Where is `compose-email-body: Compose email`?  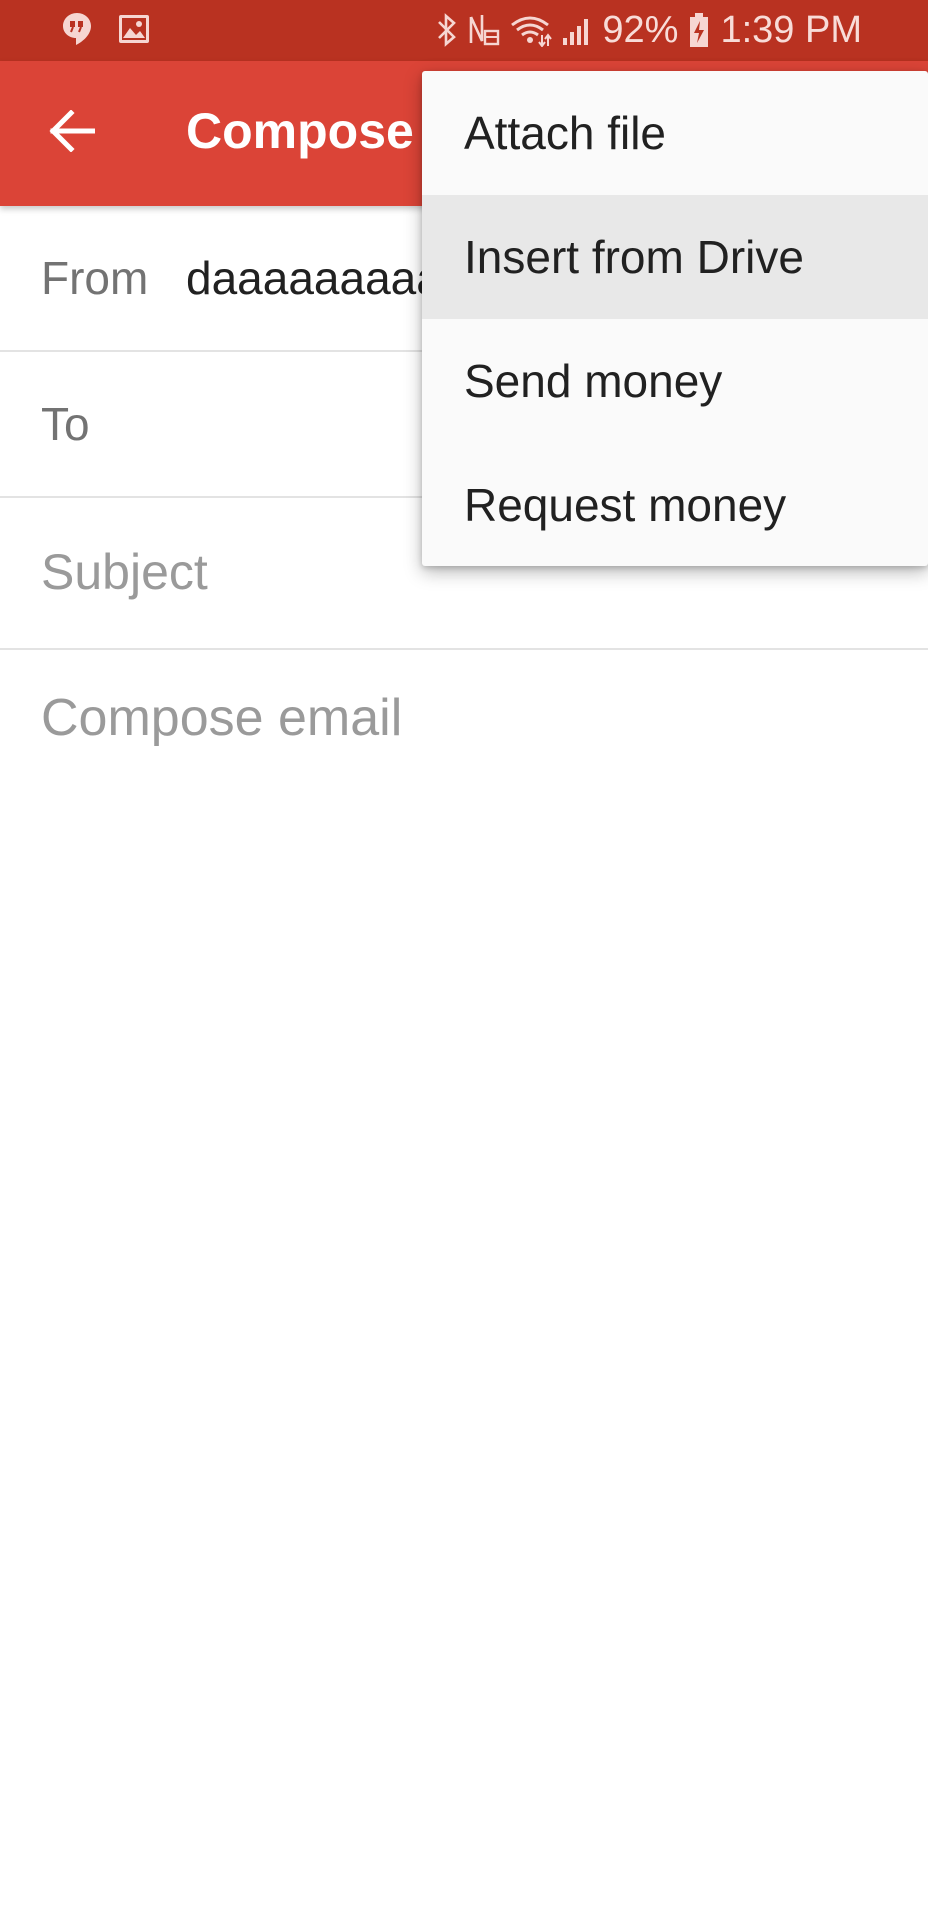
compose-email-body: Compose email is located at coordinates (221, 718).